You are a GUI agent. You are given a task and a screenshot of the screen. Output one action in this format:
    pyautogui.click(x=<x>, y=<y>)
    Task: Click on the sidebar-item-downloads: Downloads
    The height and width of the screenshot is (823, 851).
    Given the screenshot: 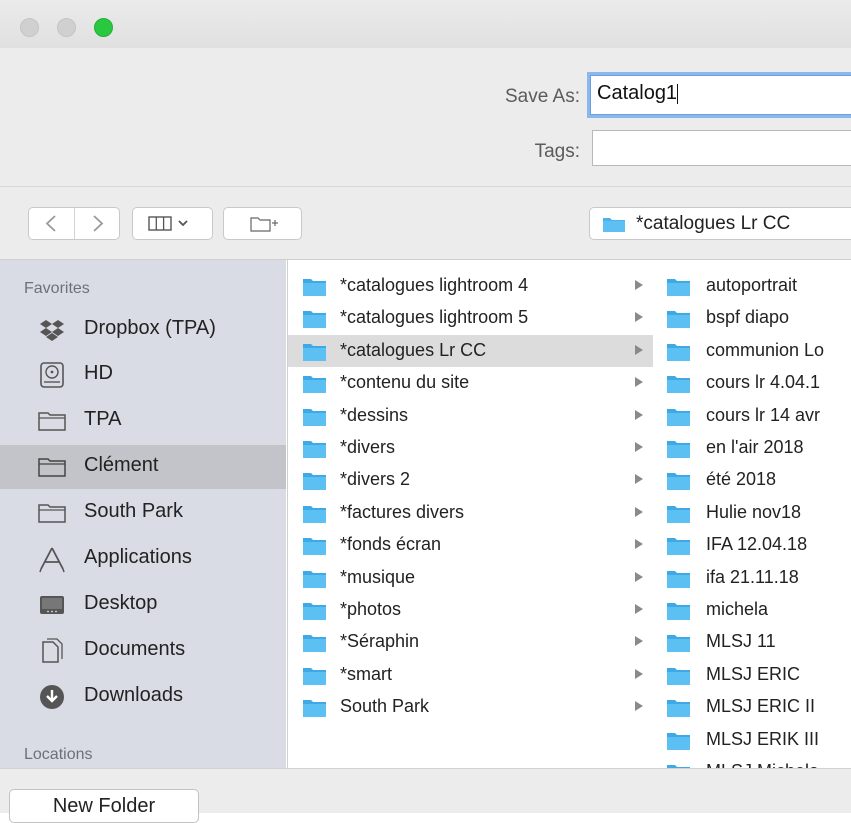 What is the action you would take?
    pyautogui.click(x=143, y=697)
    